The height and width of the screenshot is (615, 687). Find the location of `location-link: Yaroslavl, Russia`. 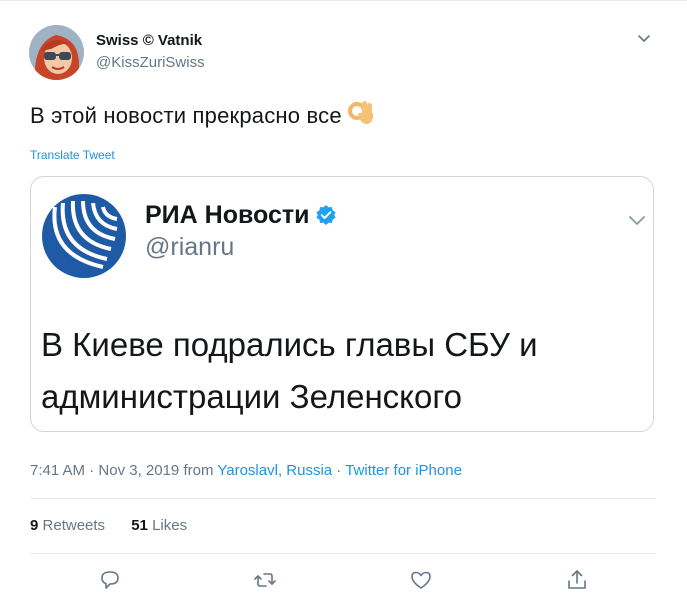

location-link: Yaroslavl, Russia is located at coordinates (274, 470).